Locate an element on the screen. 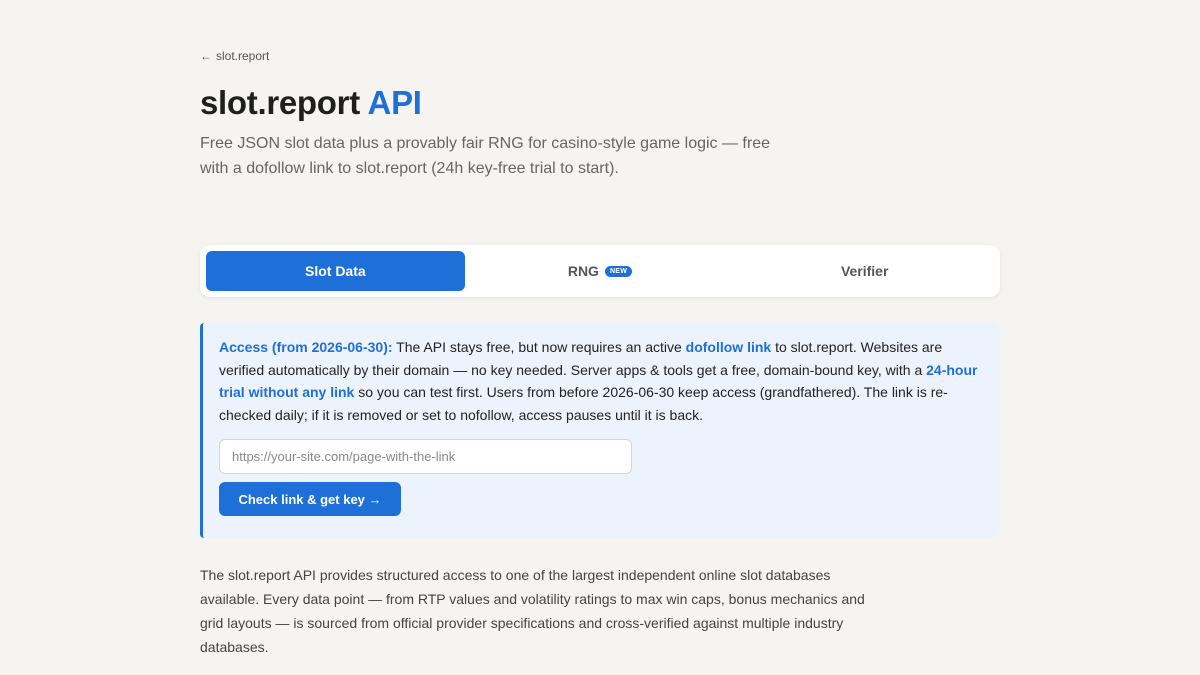  dofollow-link: dofollow link is located at coordinates (729, 347).